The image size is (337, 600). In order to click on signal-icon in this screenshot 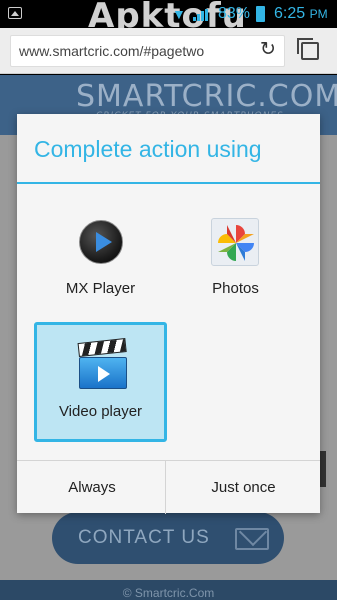, I will do `click(200, 15)`.